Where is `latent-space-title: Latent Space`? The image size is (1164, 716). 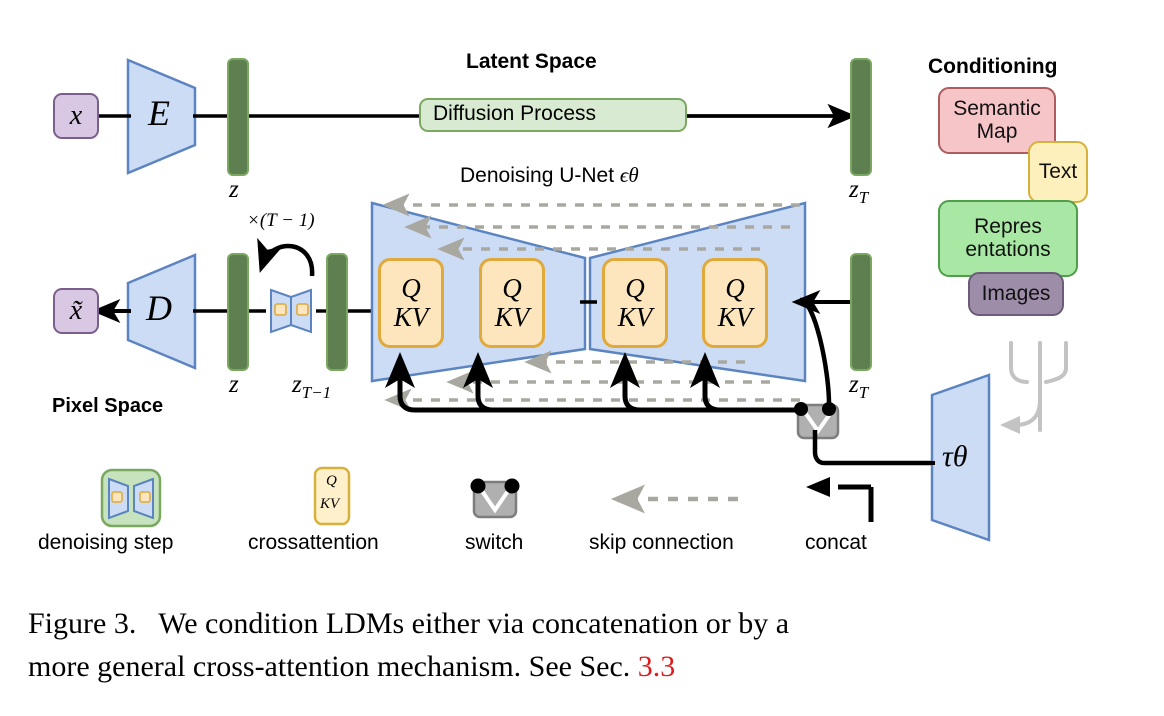
latent-space-title: Latent Space is located at coordinates (531, 61).